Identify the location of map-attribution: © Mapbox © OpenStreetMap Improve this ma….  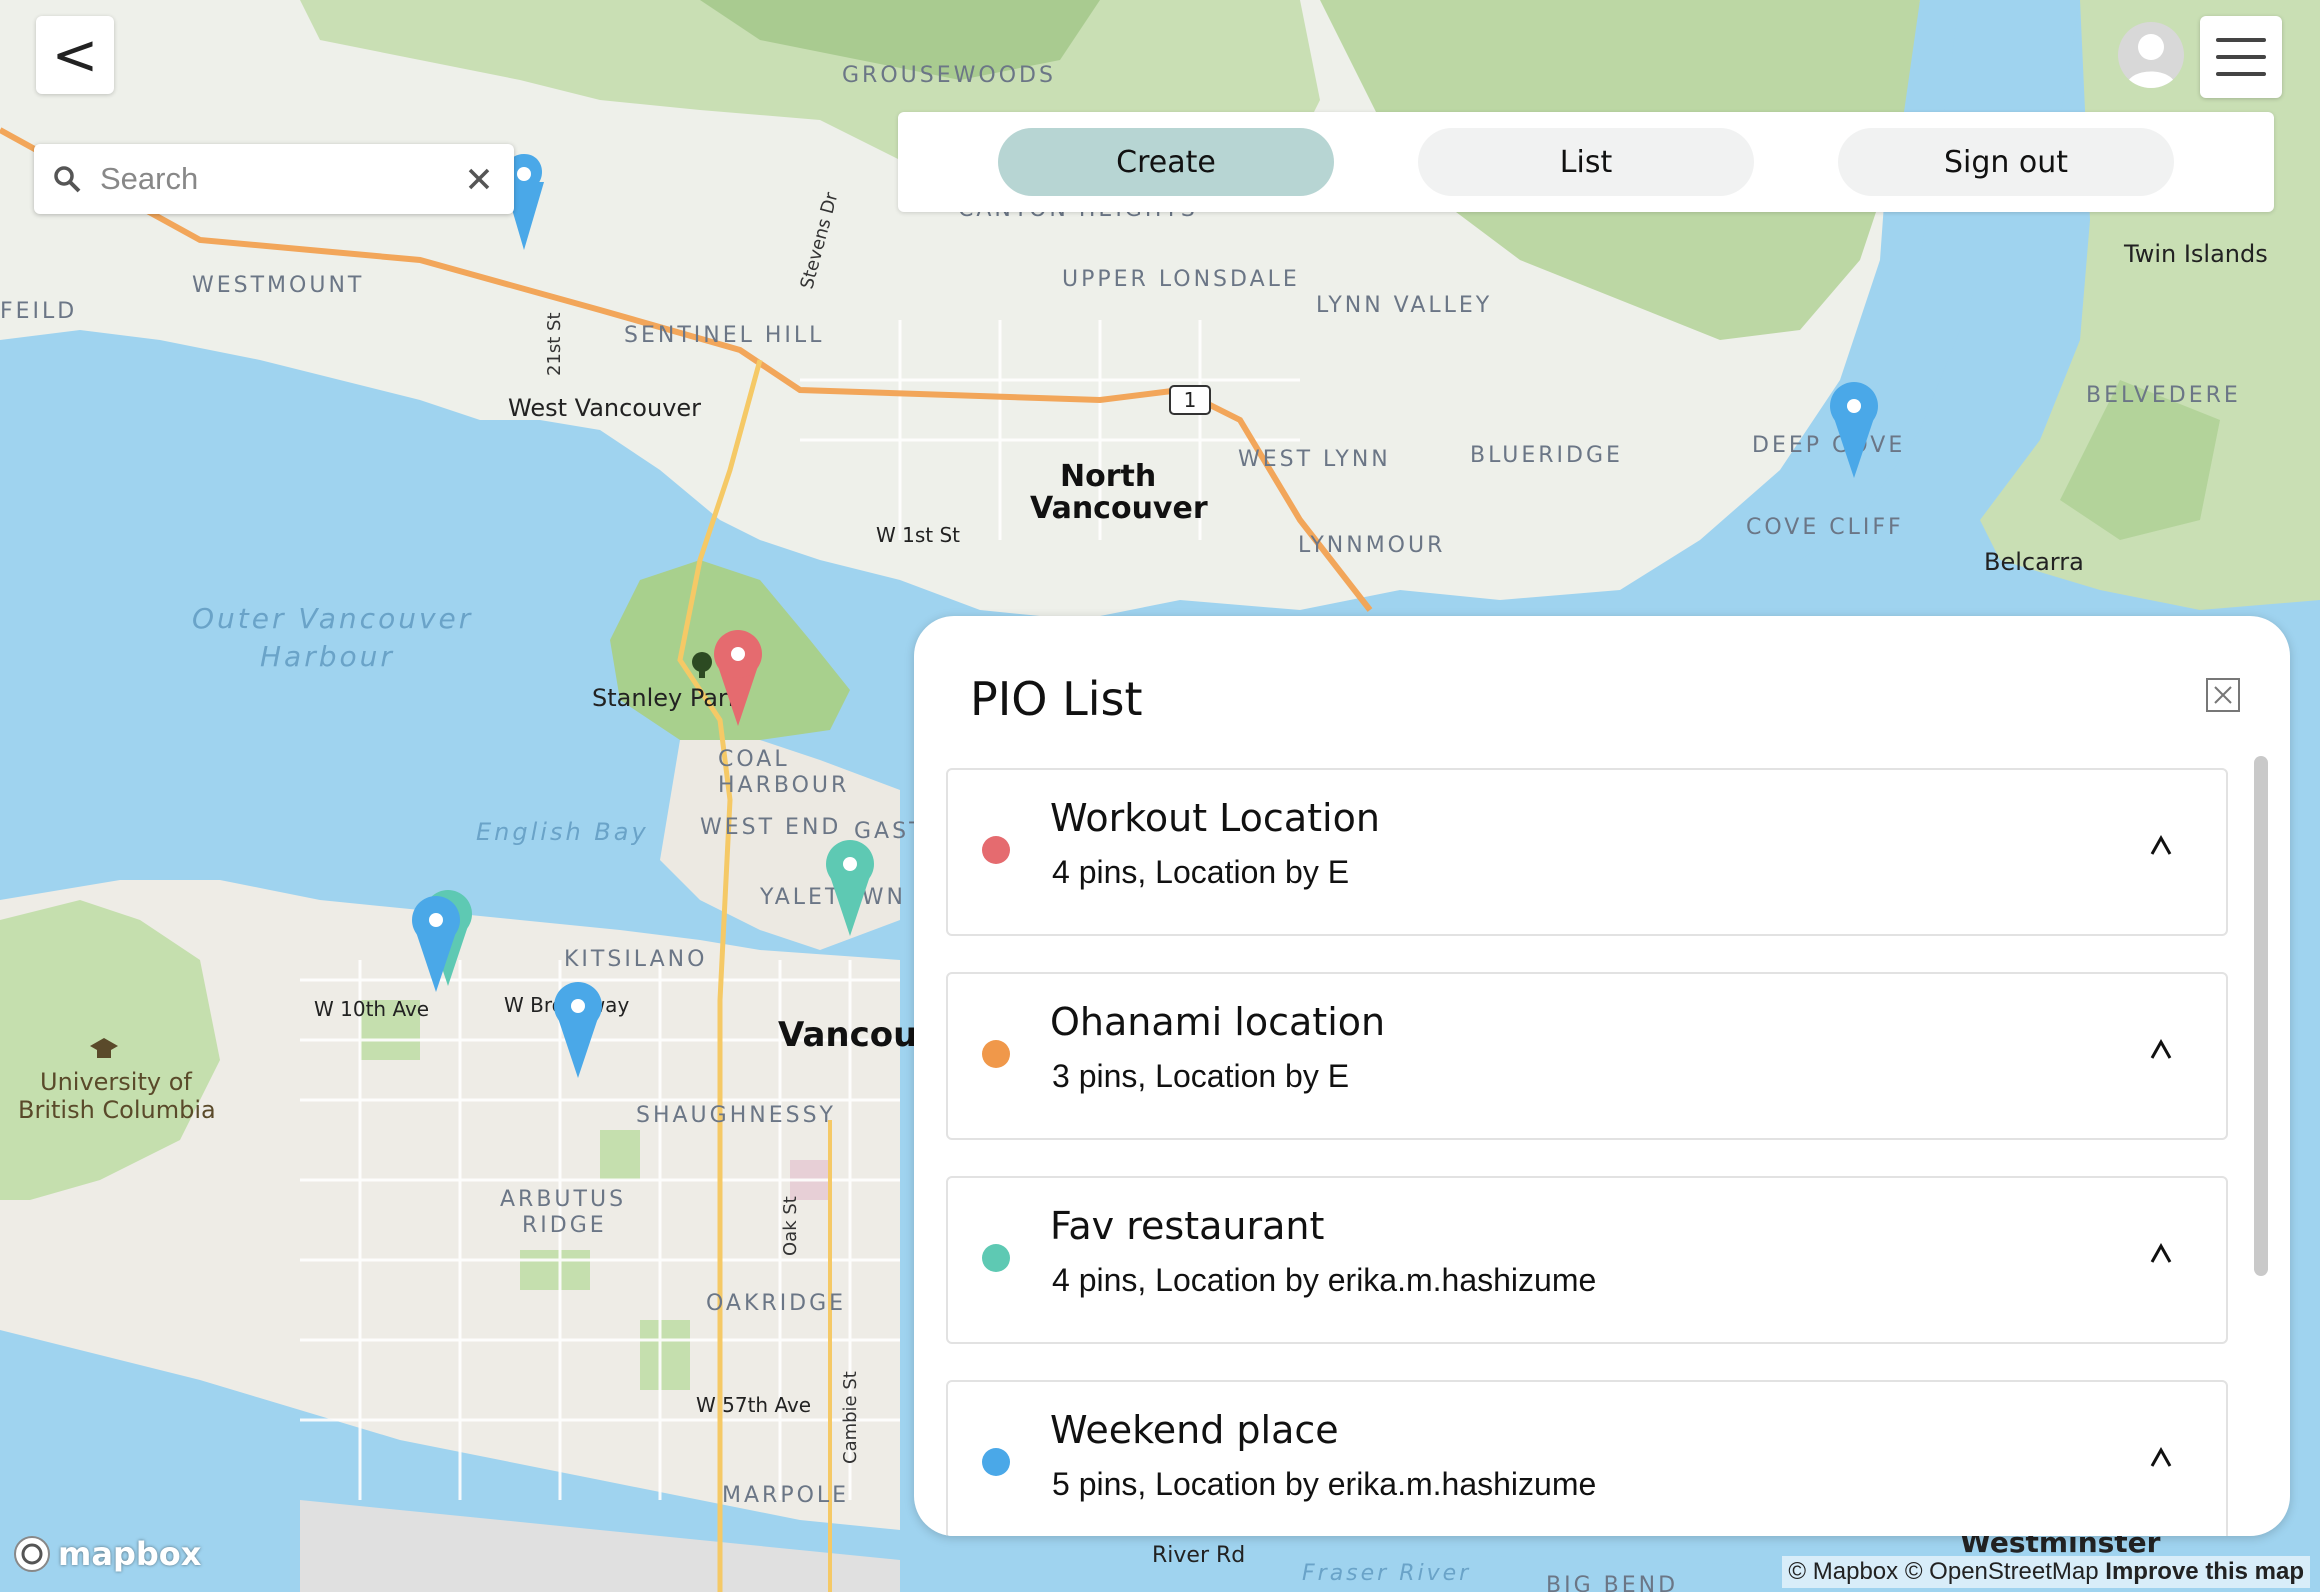
(2046, 1572).